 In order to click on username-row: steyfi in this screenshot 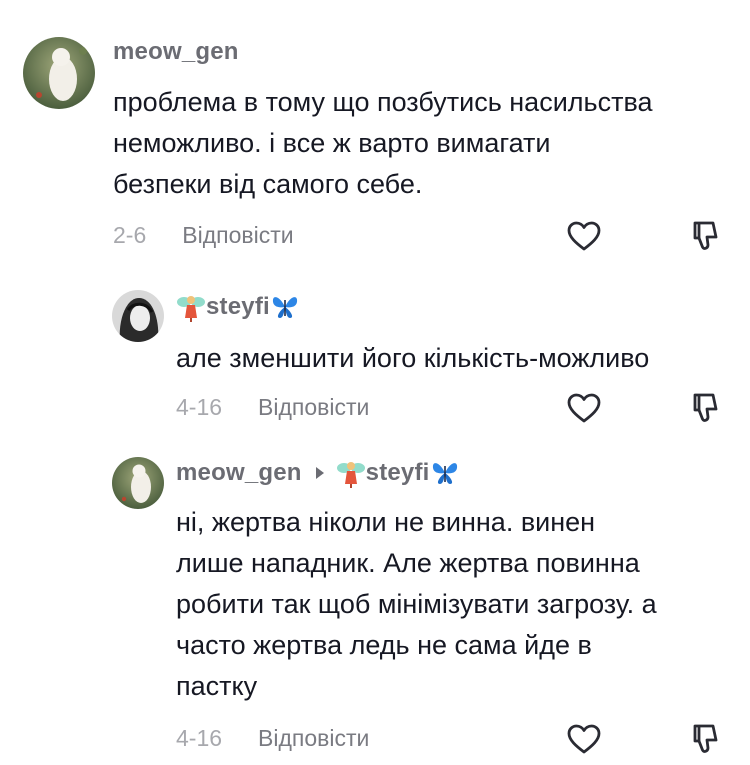, I will do `click(238, 307)`.